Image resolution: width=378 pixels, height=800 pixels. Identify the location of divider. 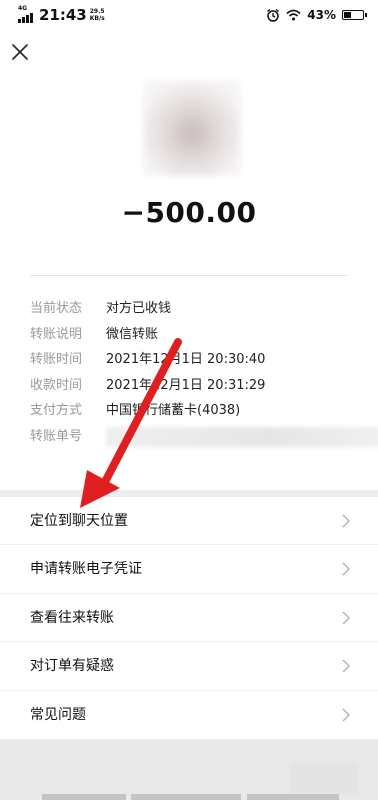
(189, 275).